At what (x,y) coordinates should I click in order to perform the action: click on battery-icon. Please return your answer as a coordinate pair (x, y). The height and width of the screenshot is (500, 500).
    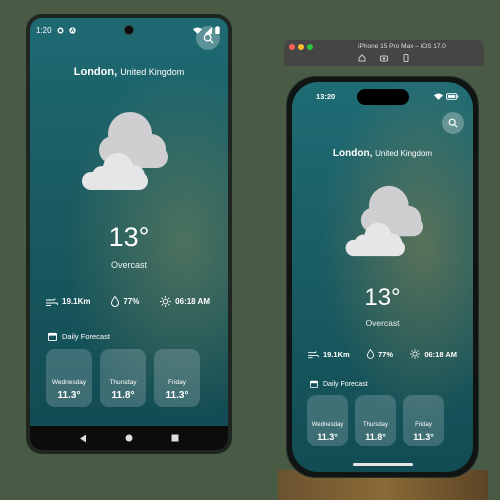
    Looking at the image, I should click on (452, 96).